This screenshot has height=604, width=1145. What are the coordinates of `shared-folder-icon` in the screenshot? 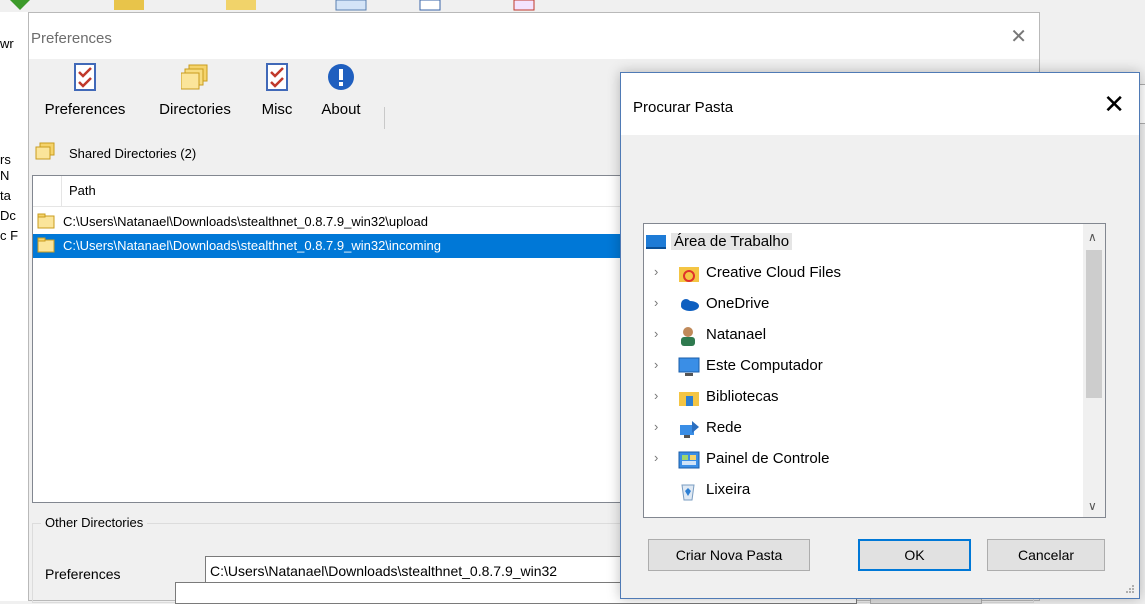 It's located at (45, 151).